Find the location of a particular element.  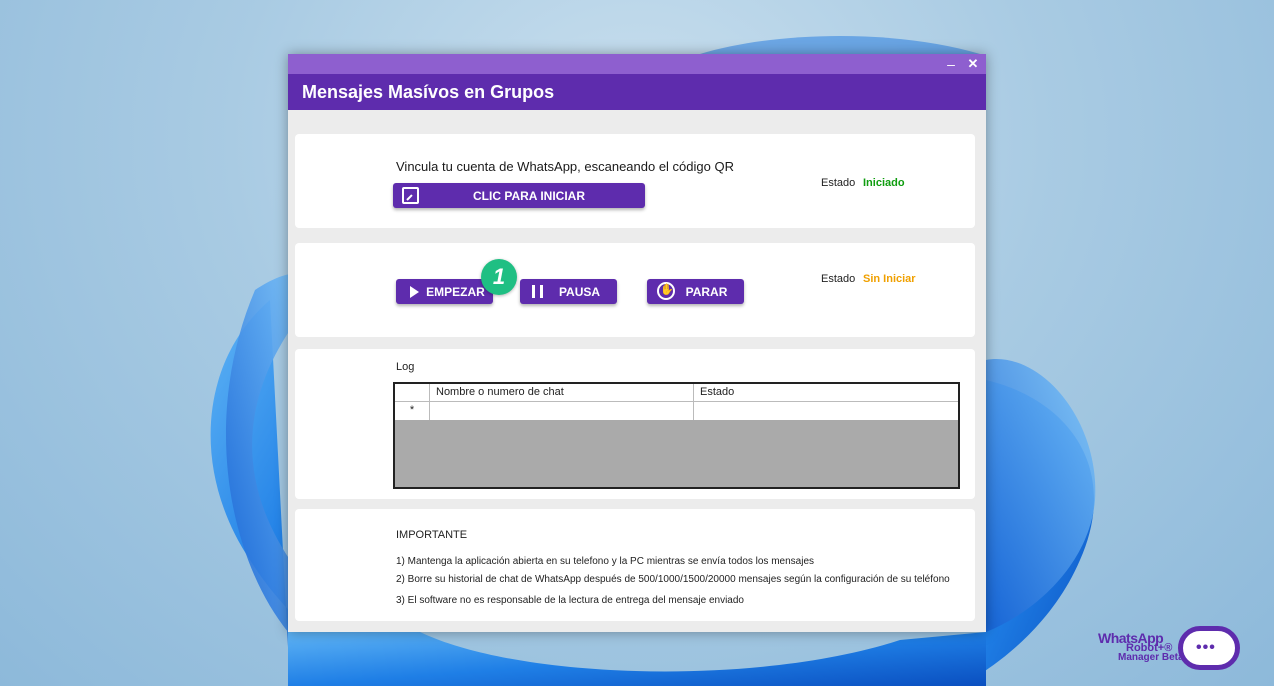

log-grid-header: Nombre o numero de chat Estado is located at coordinates (676, 393).